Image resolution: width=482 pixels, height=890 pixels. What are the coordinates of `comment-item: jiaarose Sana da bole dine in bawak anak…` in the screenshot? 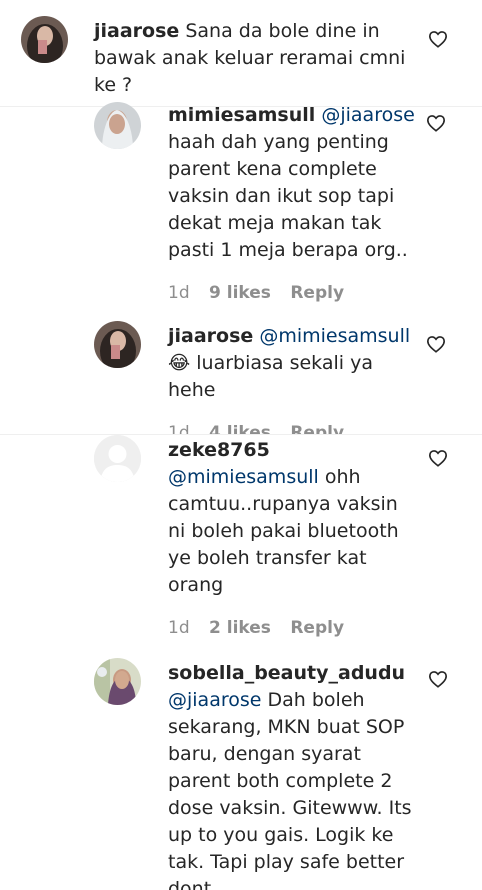 It's located at (241, 53).